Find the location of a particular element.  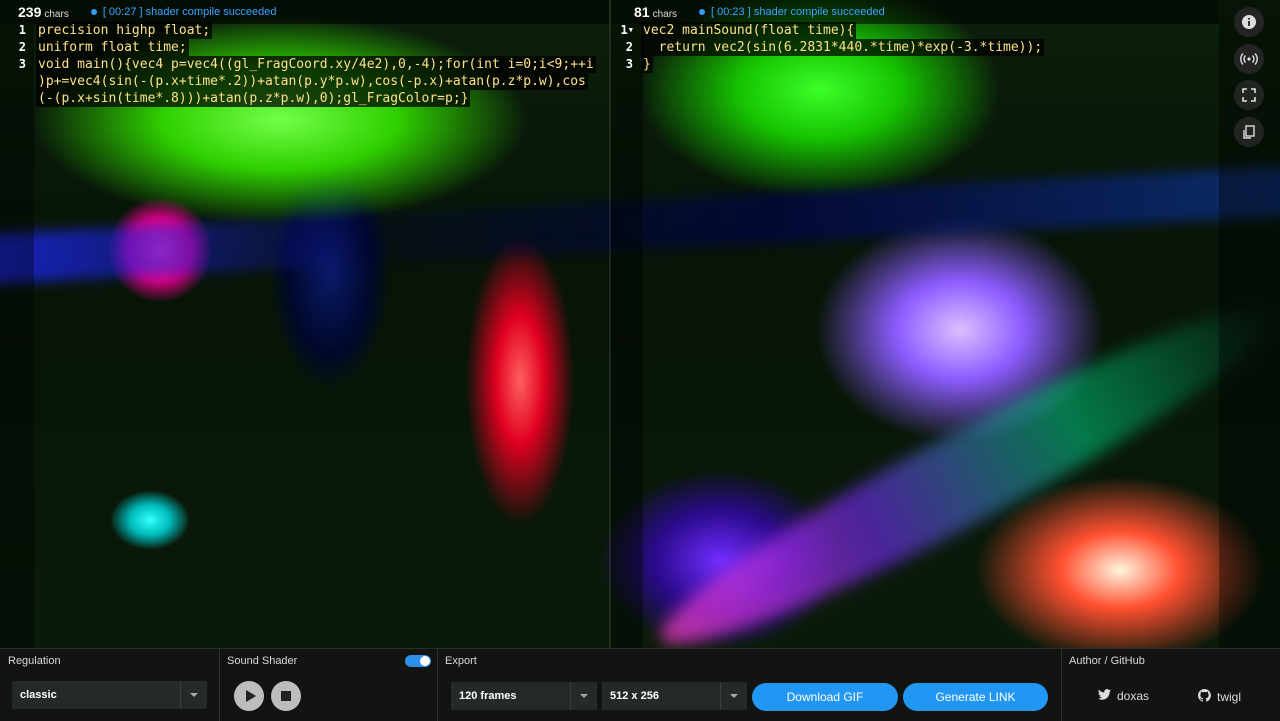

line-number: 1 is located at coordinates (22, 30).